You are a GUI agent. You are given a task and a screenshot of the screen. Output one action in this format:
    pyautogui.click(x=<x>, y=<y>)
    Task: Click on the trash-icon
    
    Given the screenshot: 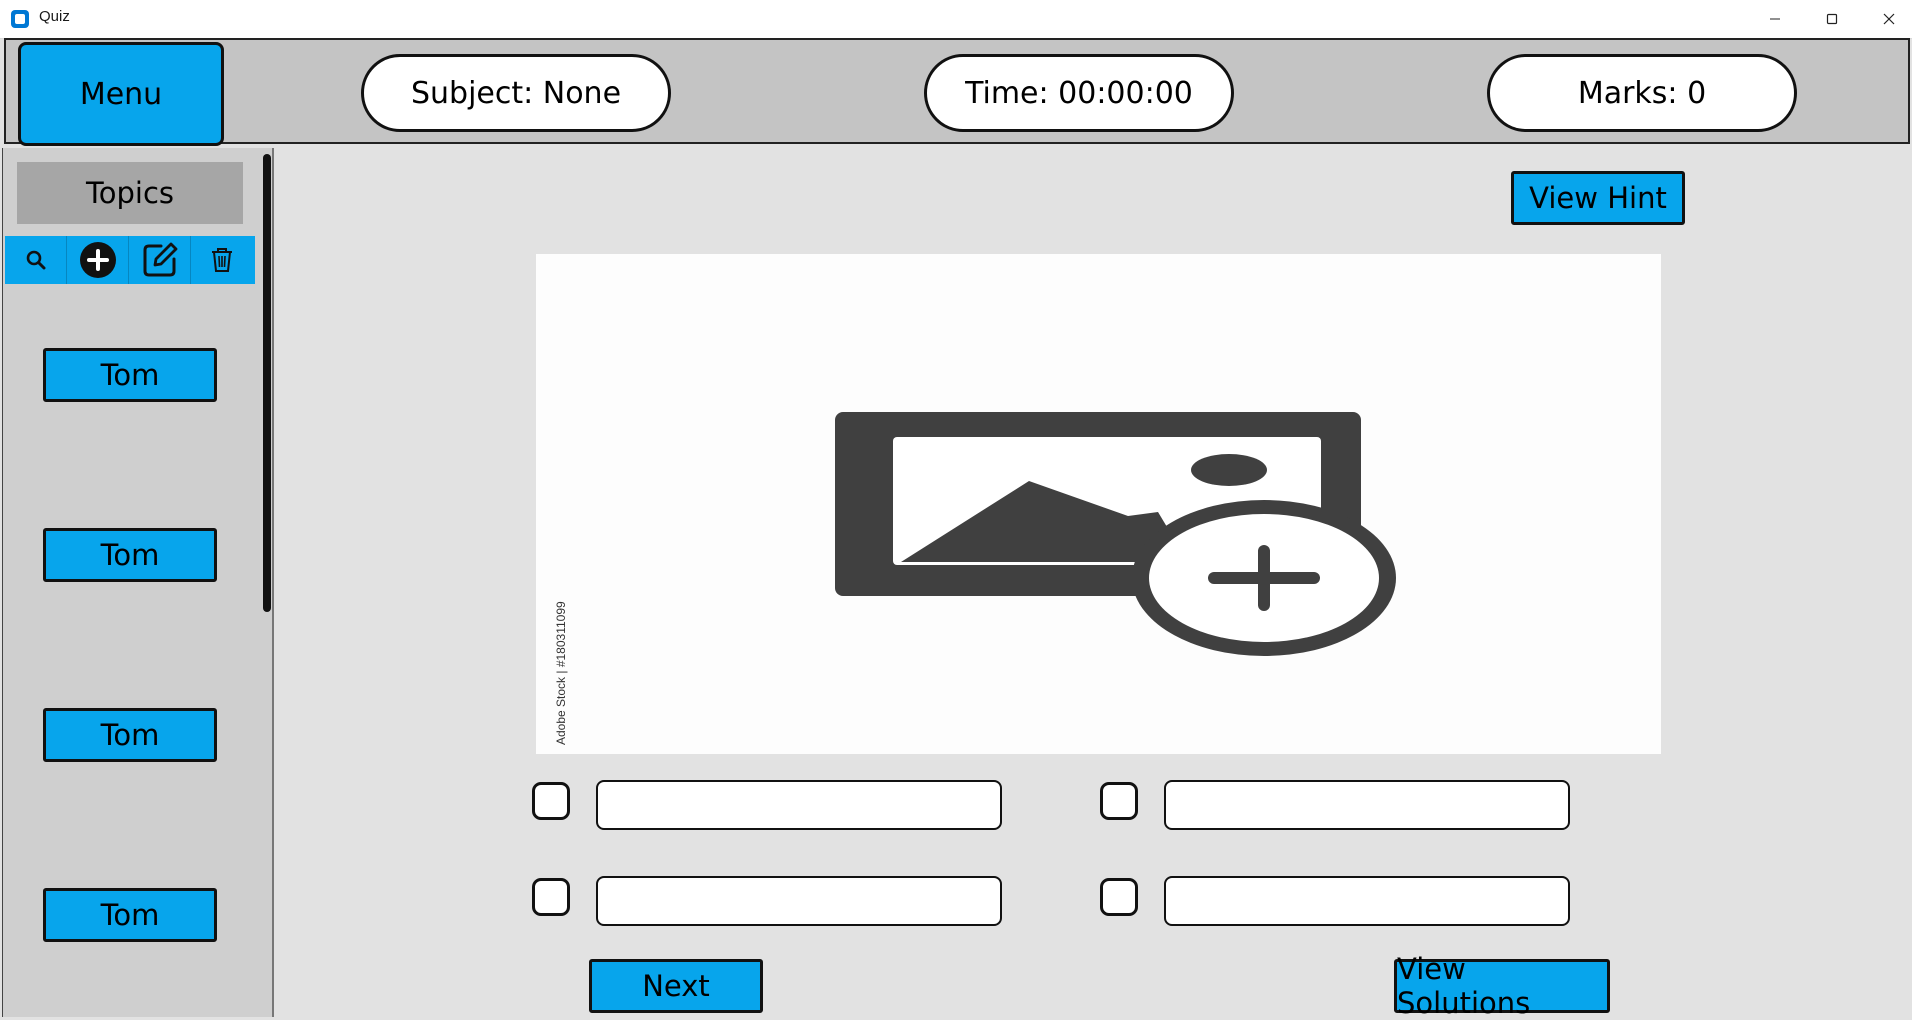 What is the action you would take?
    pyautogui.click(x=222, y=260)
    